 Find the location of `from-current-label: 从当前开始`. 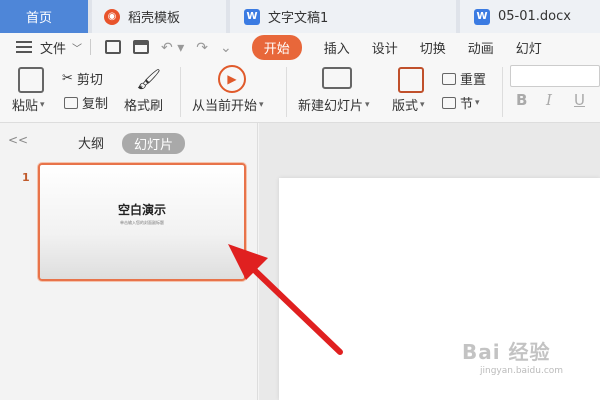

from-current-label: 从当前开始 is located at coordinates (225, 106).